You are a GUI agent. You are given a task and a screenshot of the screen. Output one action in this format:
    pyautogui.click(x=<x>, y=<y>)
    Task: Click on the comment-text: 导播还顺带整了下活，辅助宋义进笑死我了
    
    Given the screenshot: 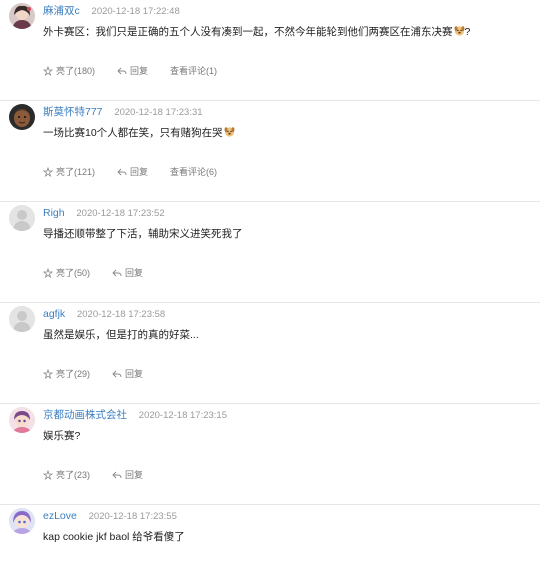 What is the action you would take?
    pyautogui.click(x=143, y=234)
    